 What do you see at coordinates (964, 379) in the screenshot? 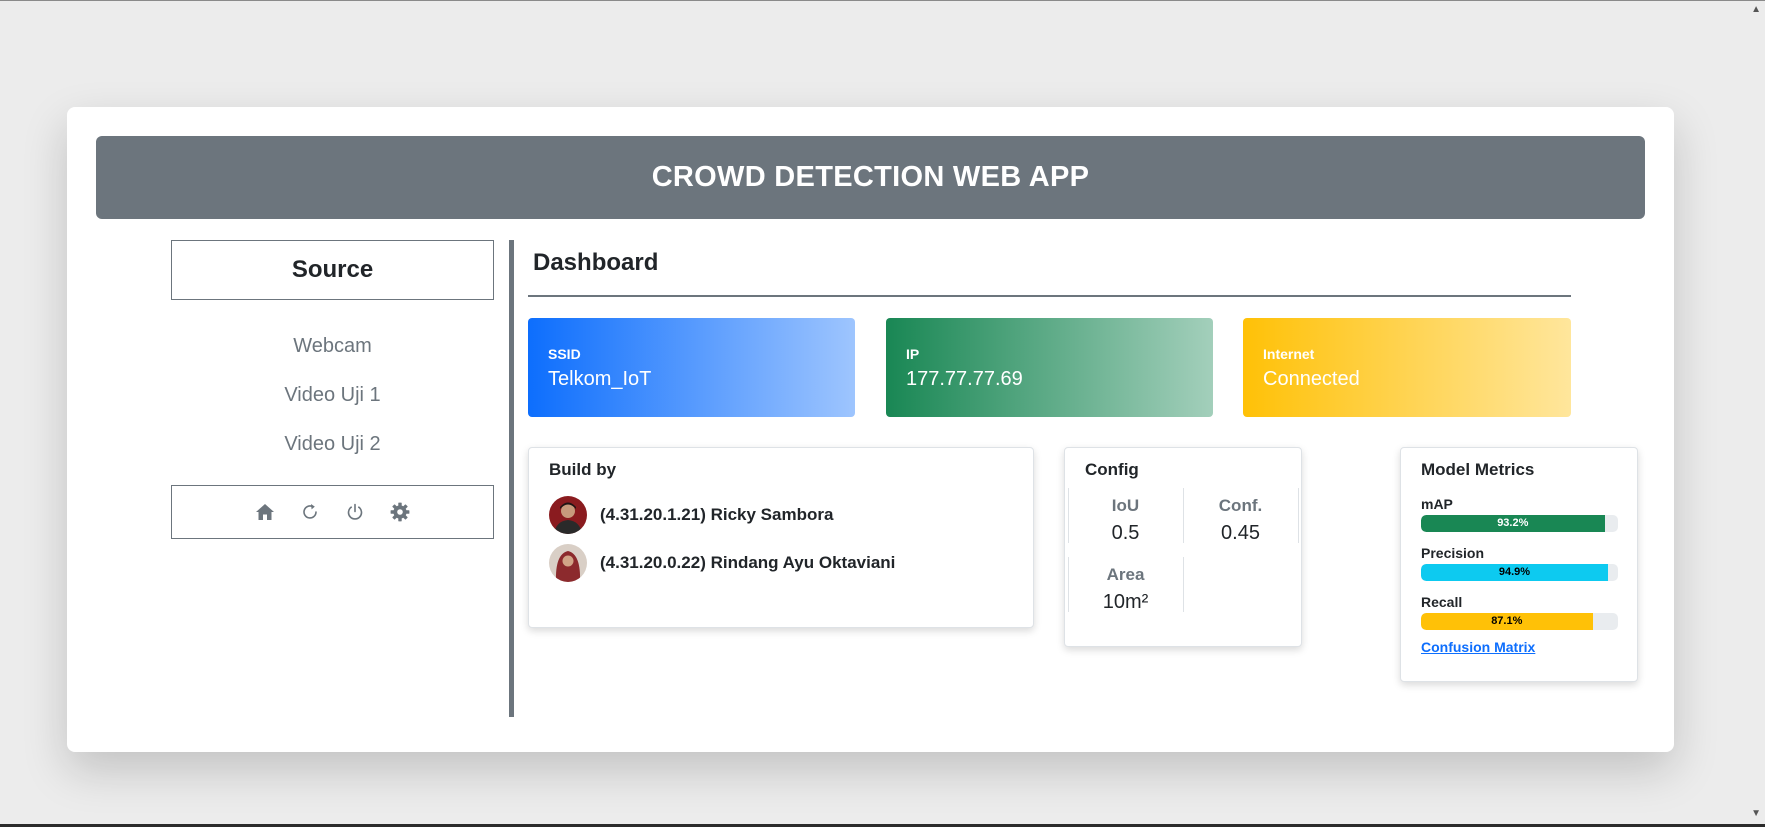
I see `ip-value: 177.77.77.69` at bounding box center [964, 379].